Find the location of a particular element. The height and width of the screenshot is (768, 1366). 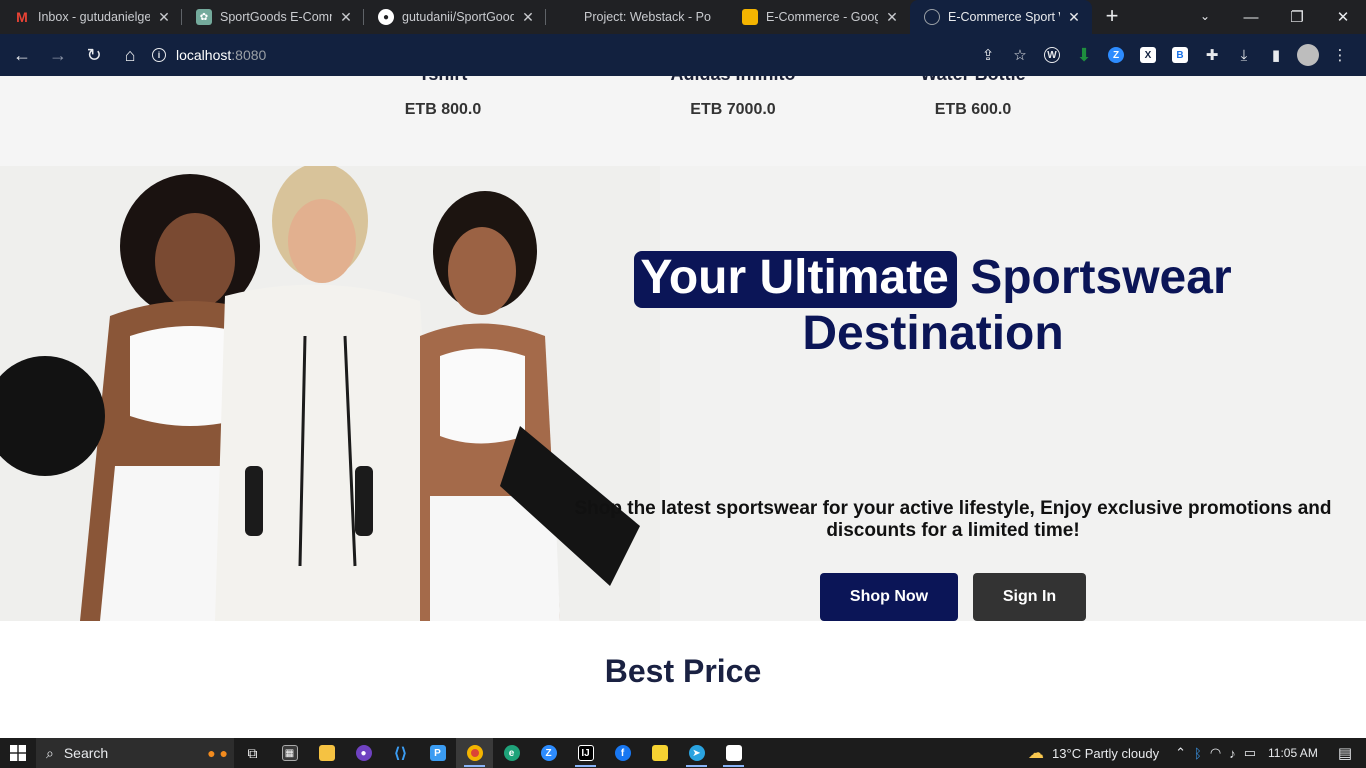

battery-icon: ▭ is located at coordinates (1250, 753).